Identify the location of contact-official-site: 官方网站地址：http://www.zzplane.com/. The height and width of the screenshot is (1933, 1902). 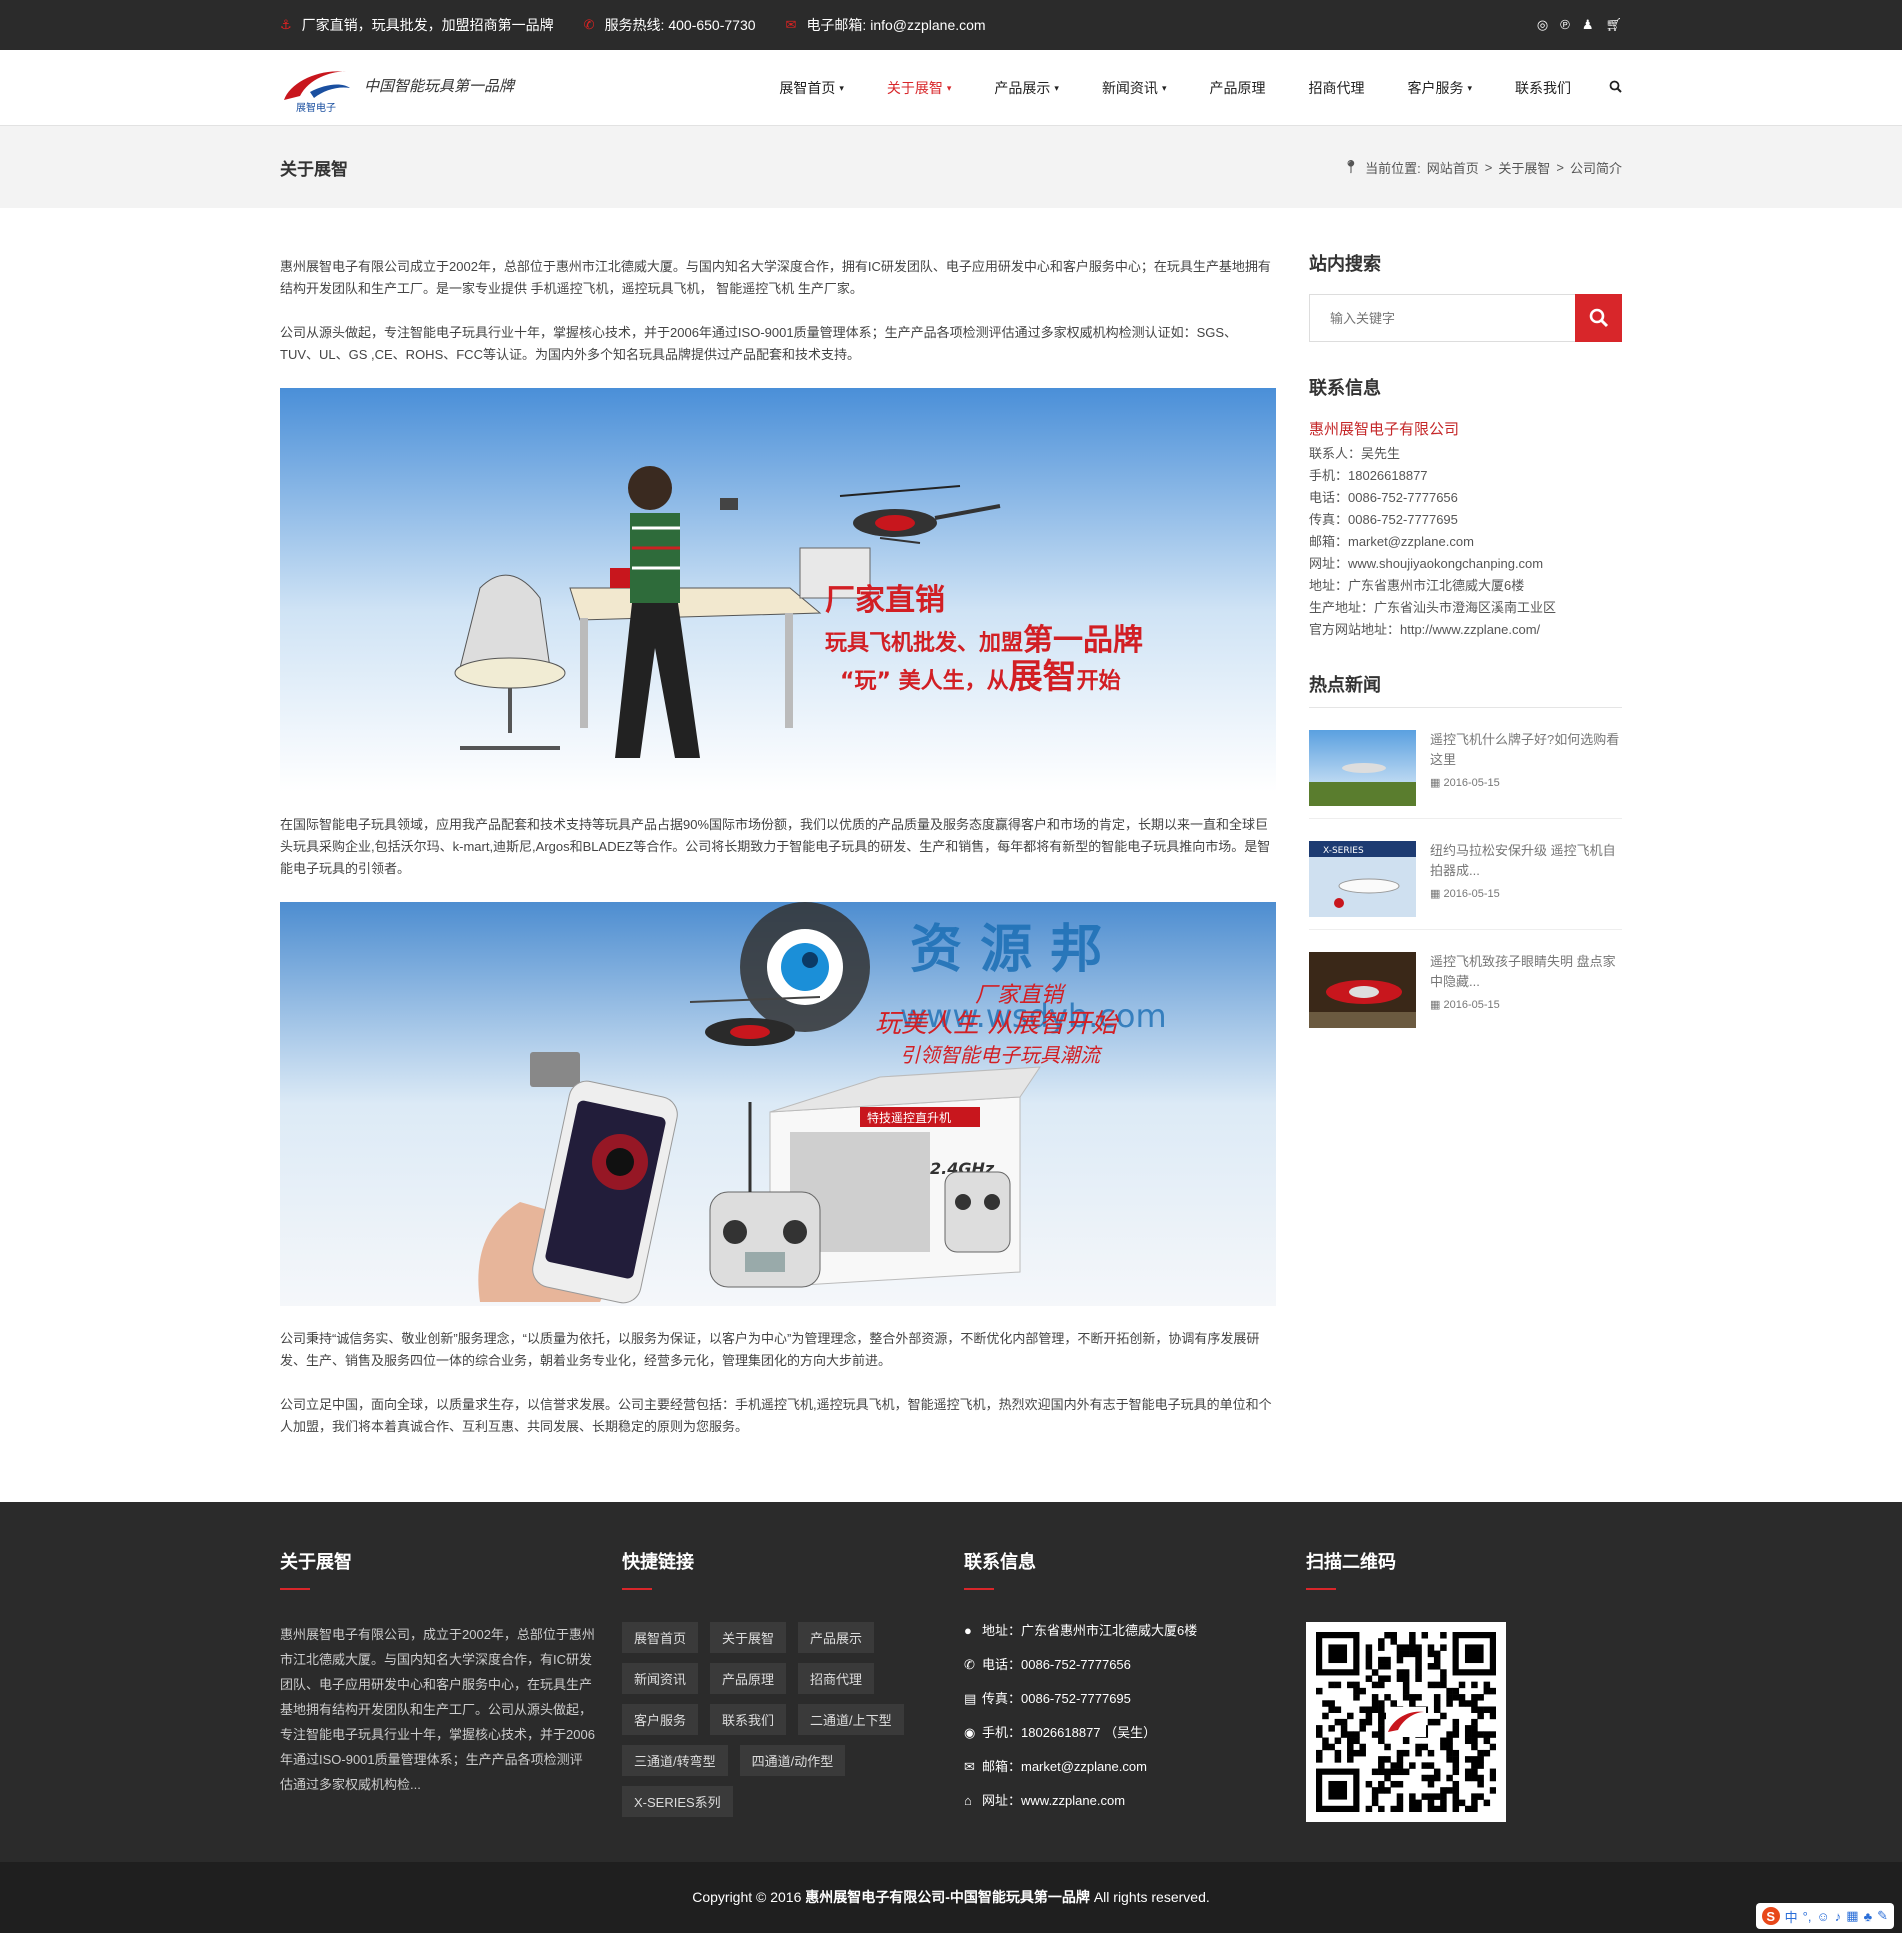
(1465, 630).